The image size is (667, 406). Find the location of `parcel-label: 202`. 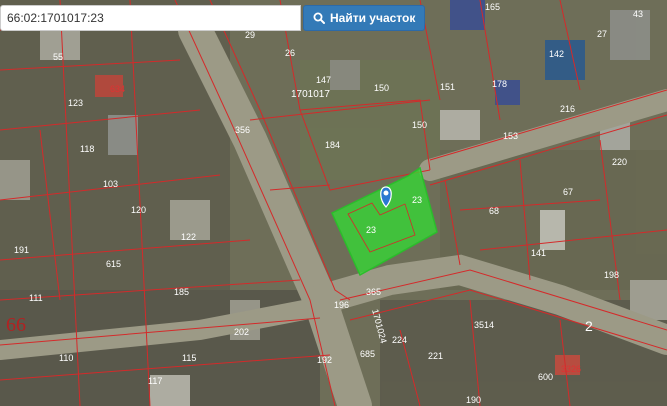

parcel-label: 202 is located at coordinates (241, 332).